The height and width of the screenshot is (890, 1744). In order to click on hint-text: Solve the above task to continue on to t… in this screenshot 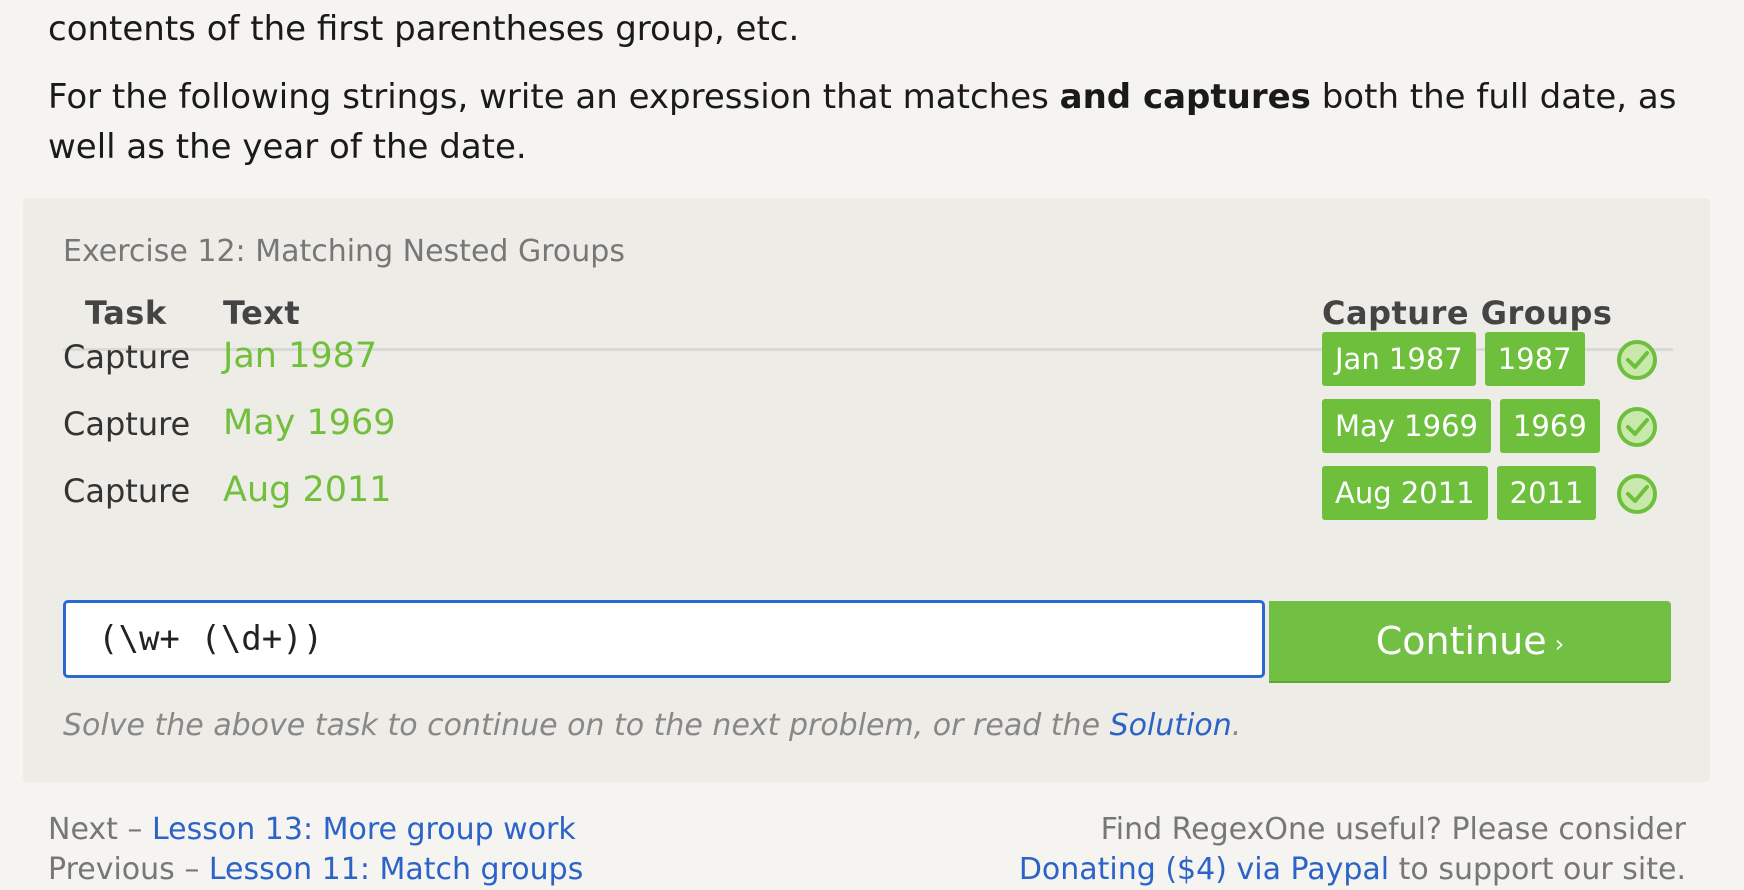, I will do `click(586, 725)`.